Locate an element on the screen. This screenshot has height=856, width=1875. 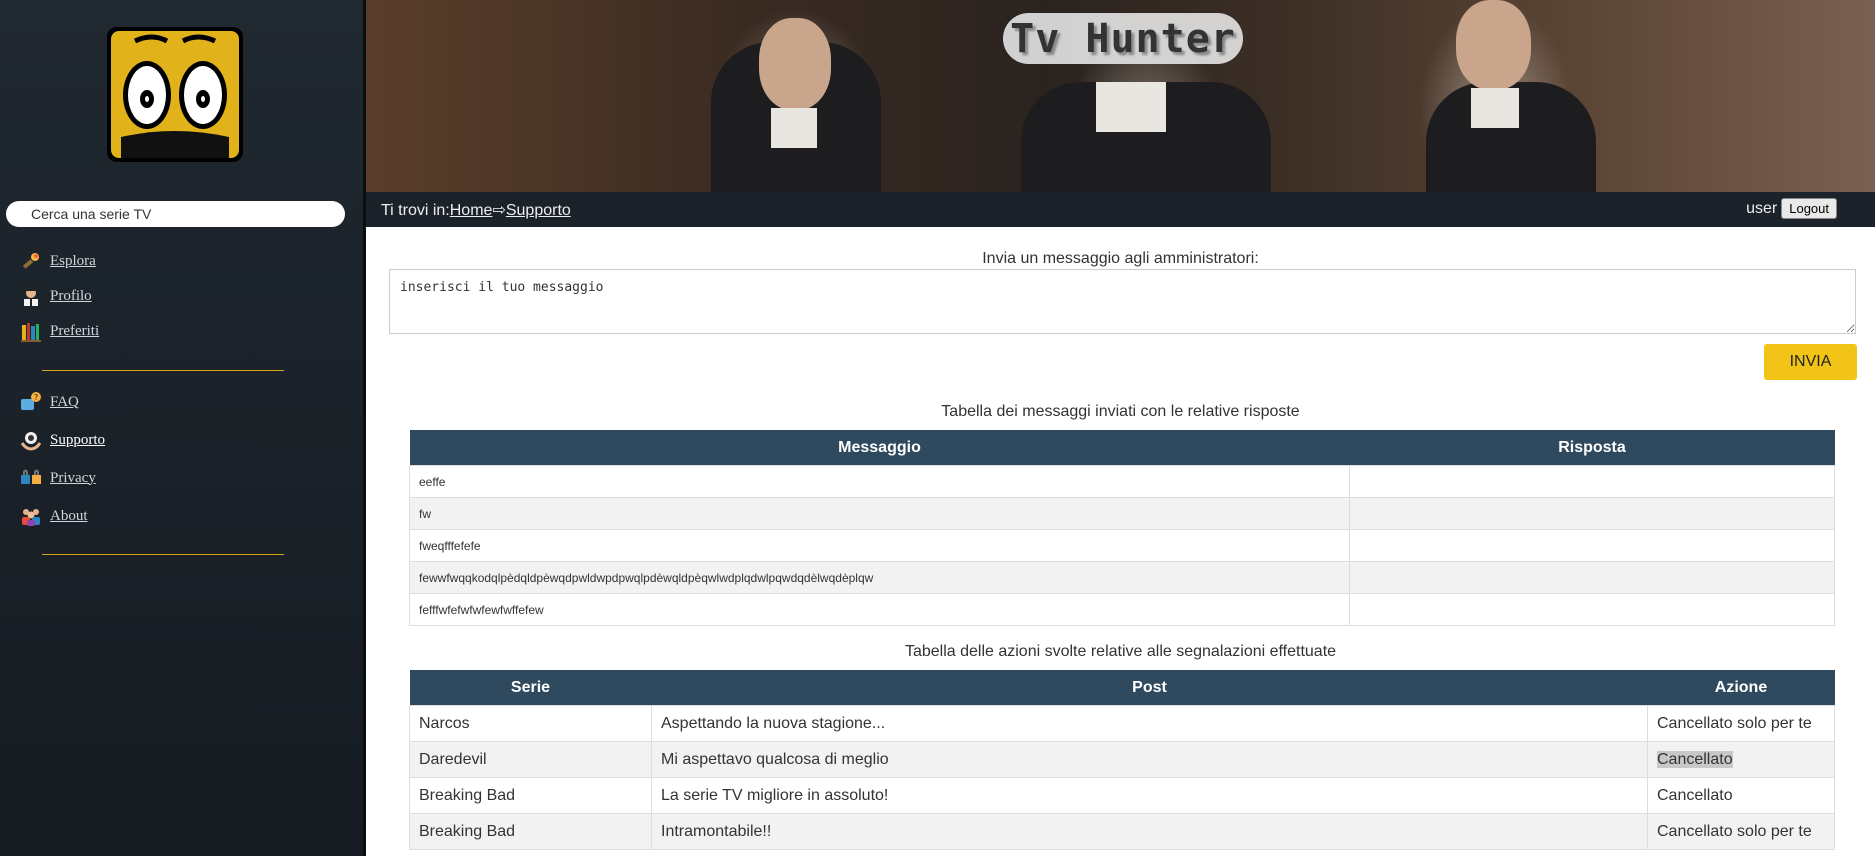
nav-item-privacy: Privacy is located at coordinates (62, 478).